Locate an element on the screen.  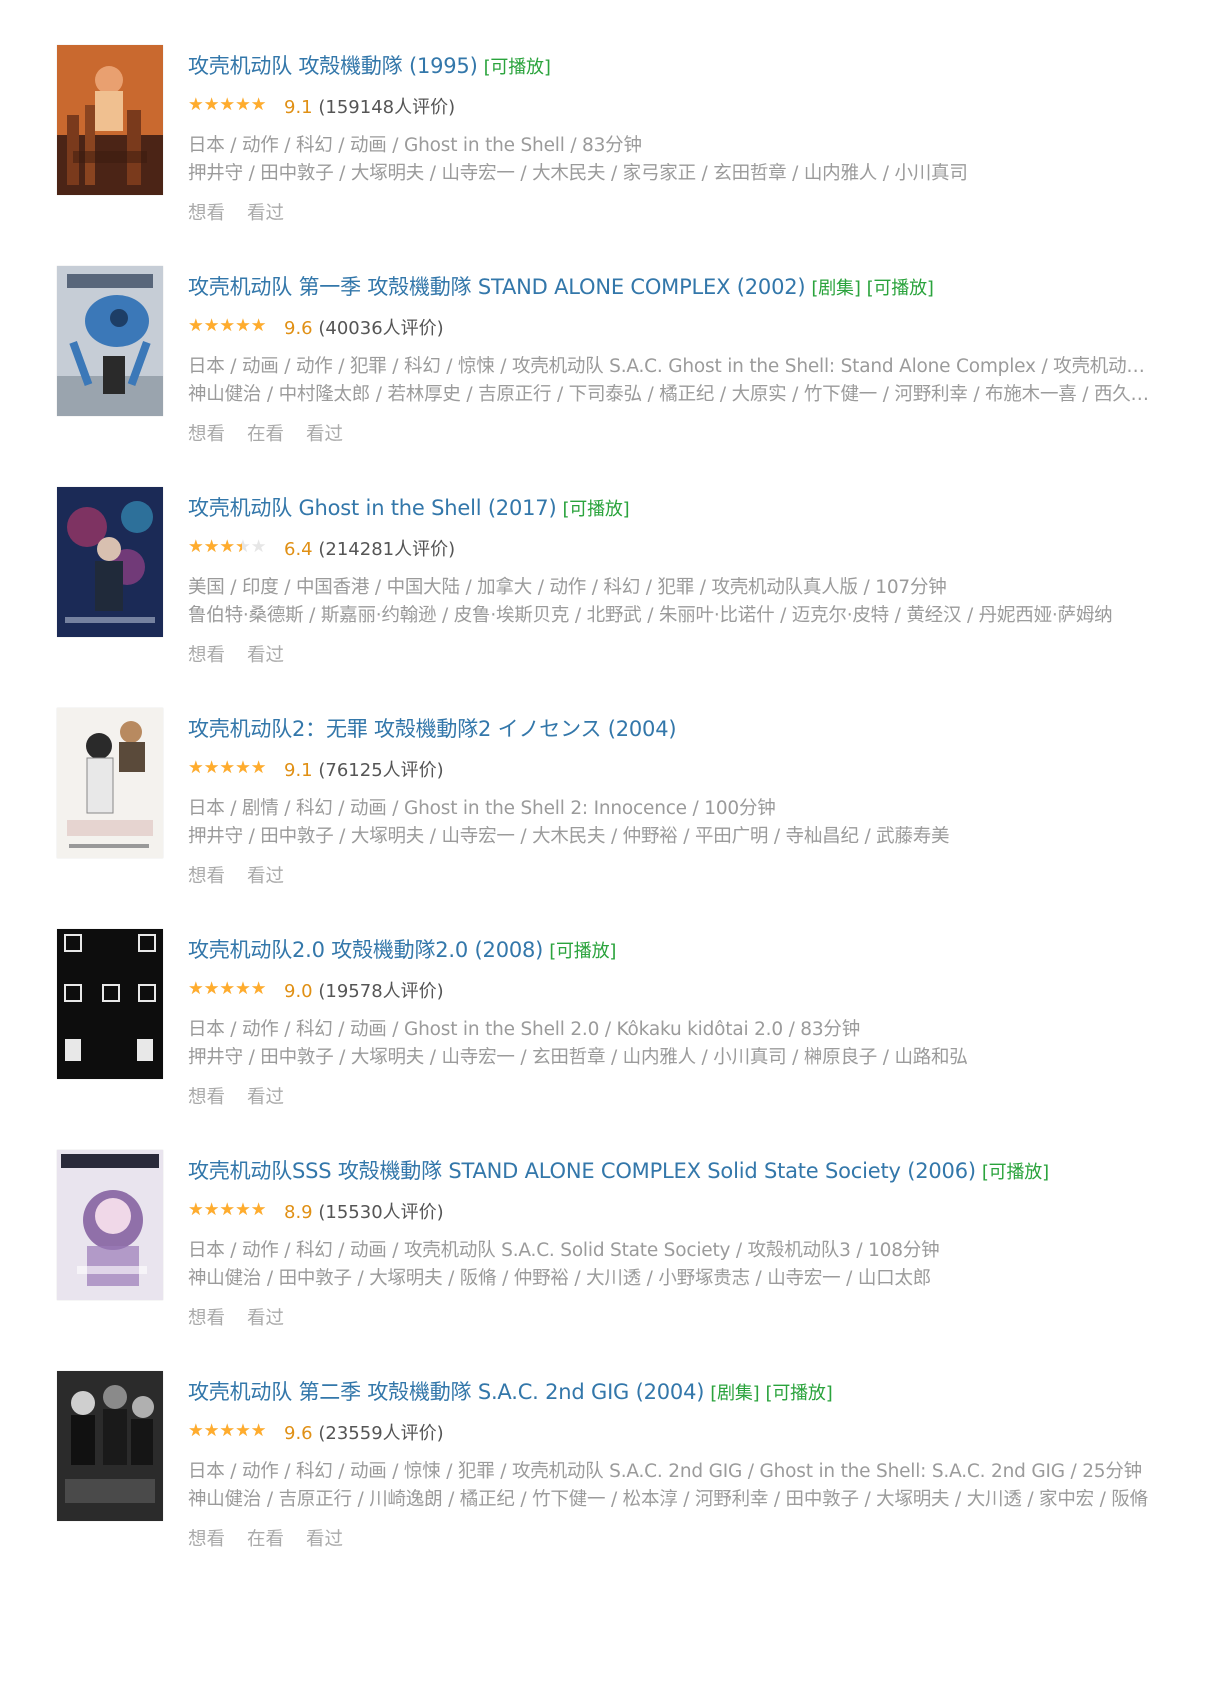
title-line: 攻壳机动队2：无罪 攻殻機動隊2 イノセンス (2004) is located at coordinates (432, 728).